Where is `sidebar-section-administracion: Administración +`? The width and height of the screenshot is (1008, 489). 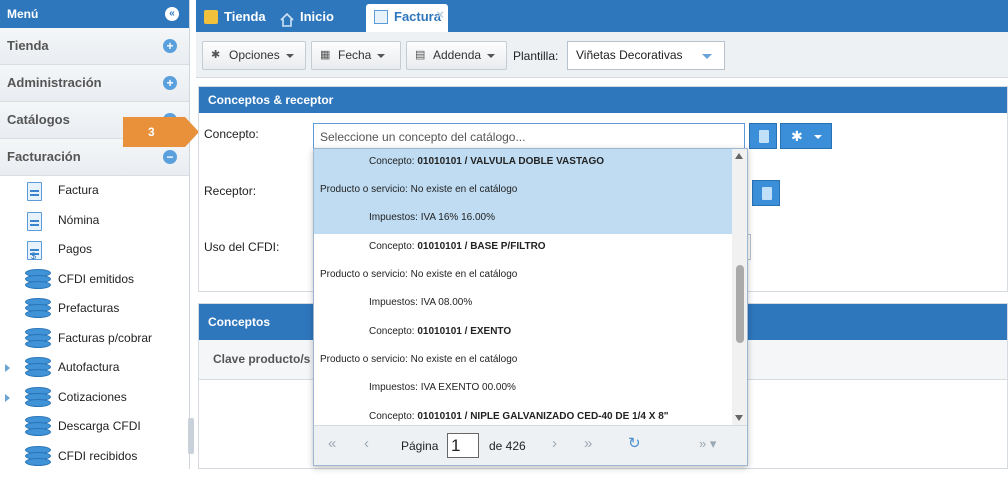 sidebar-section-administracion: Administración + is located at coordinates (94, 83).